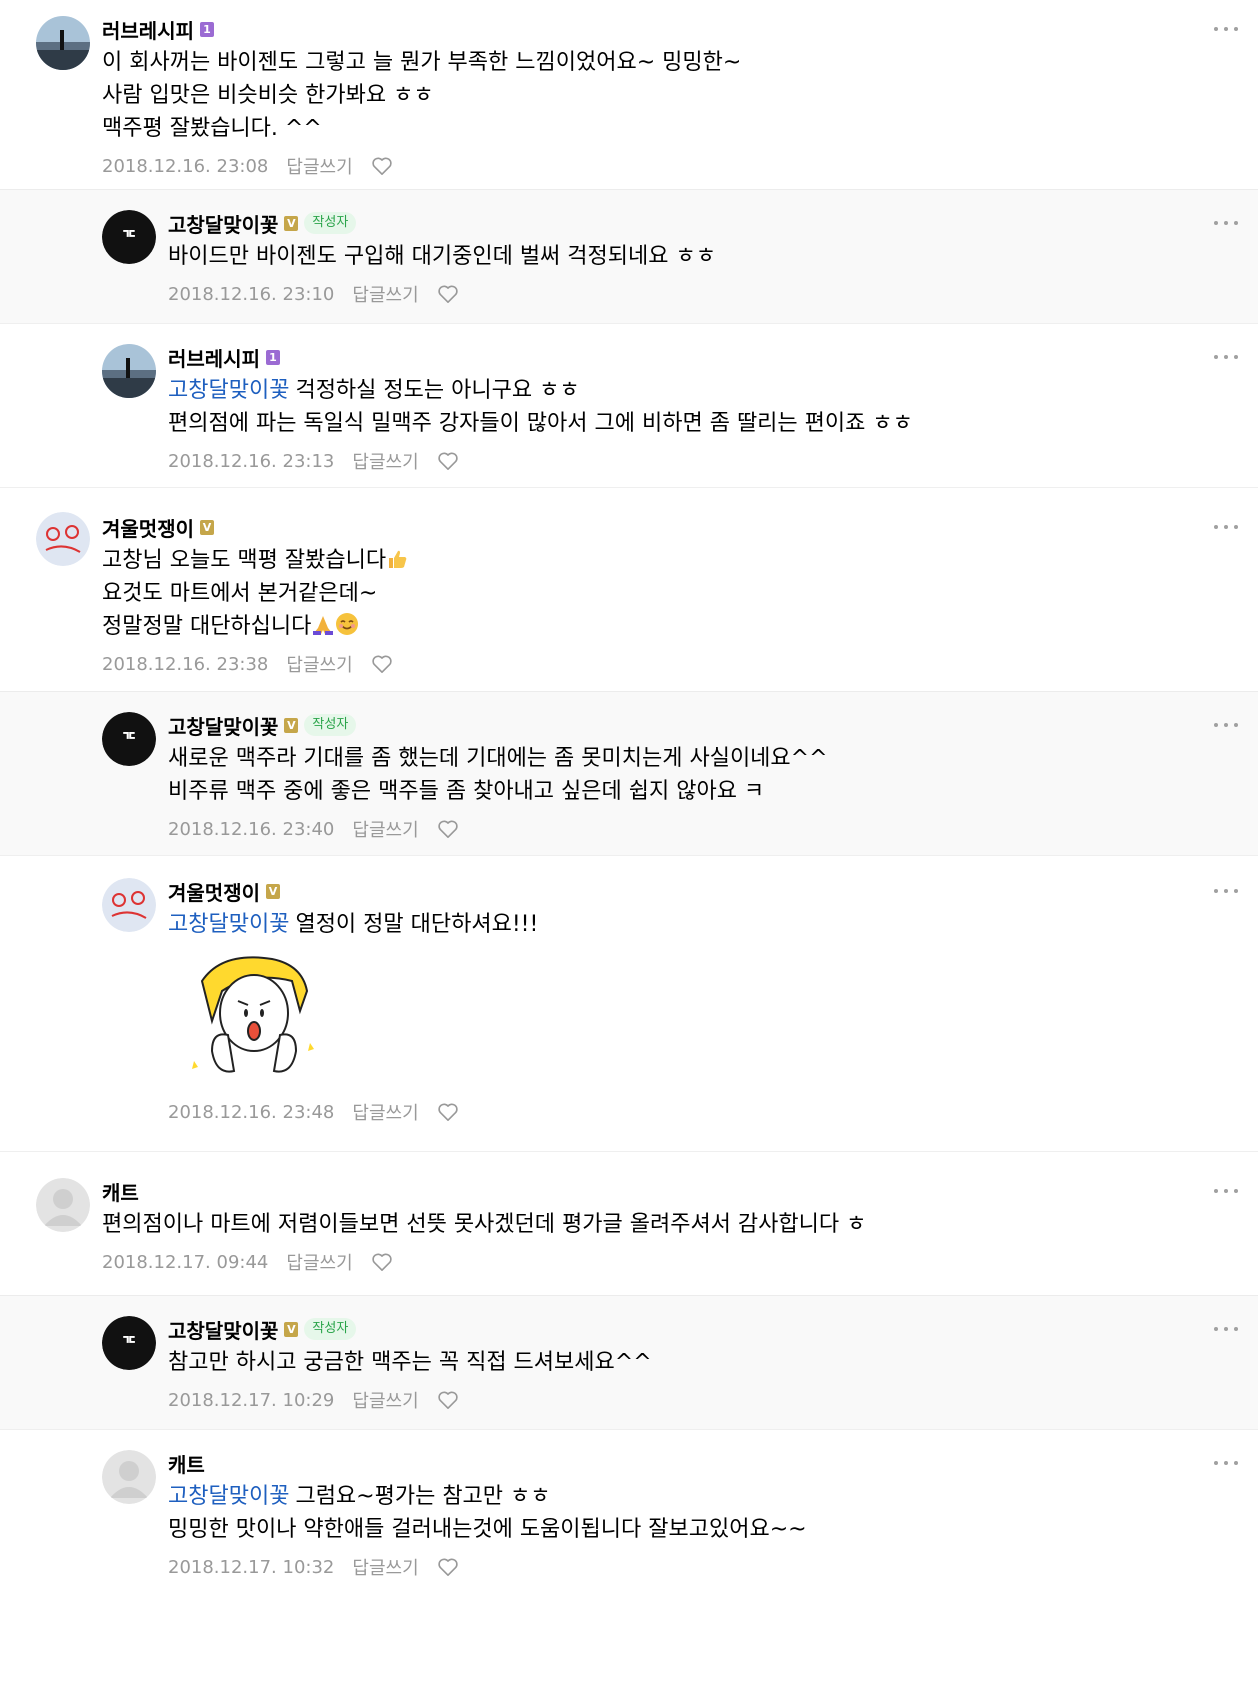  Describe the element at coordinates (410, 1362) in the screenshot. I see `comment-line: 참고만 하시고 궁금한 맥주는 꼭 직접 드셔보세요^^` at that location.